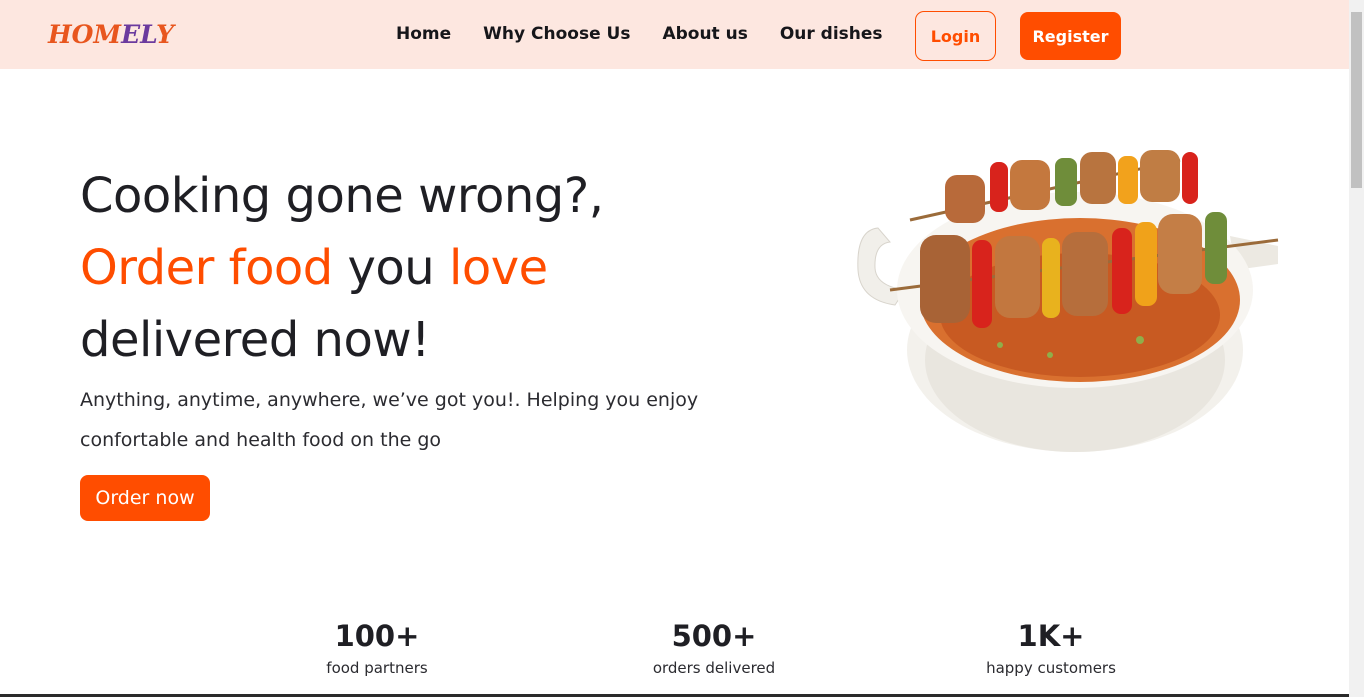 The image size is (1364, 697). What do you see at coordinates (377, 668) in the screenshot?
I see `stat-label: food partners` at bounding box center [377, 668].